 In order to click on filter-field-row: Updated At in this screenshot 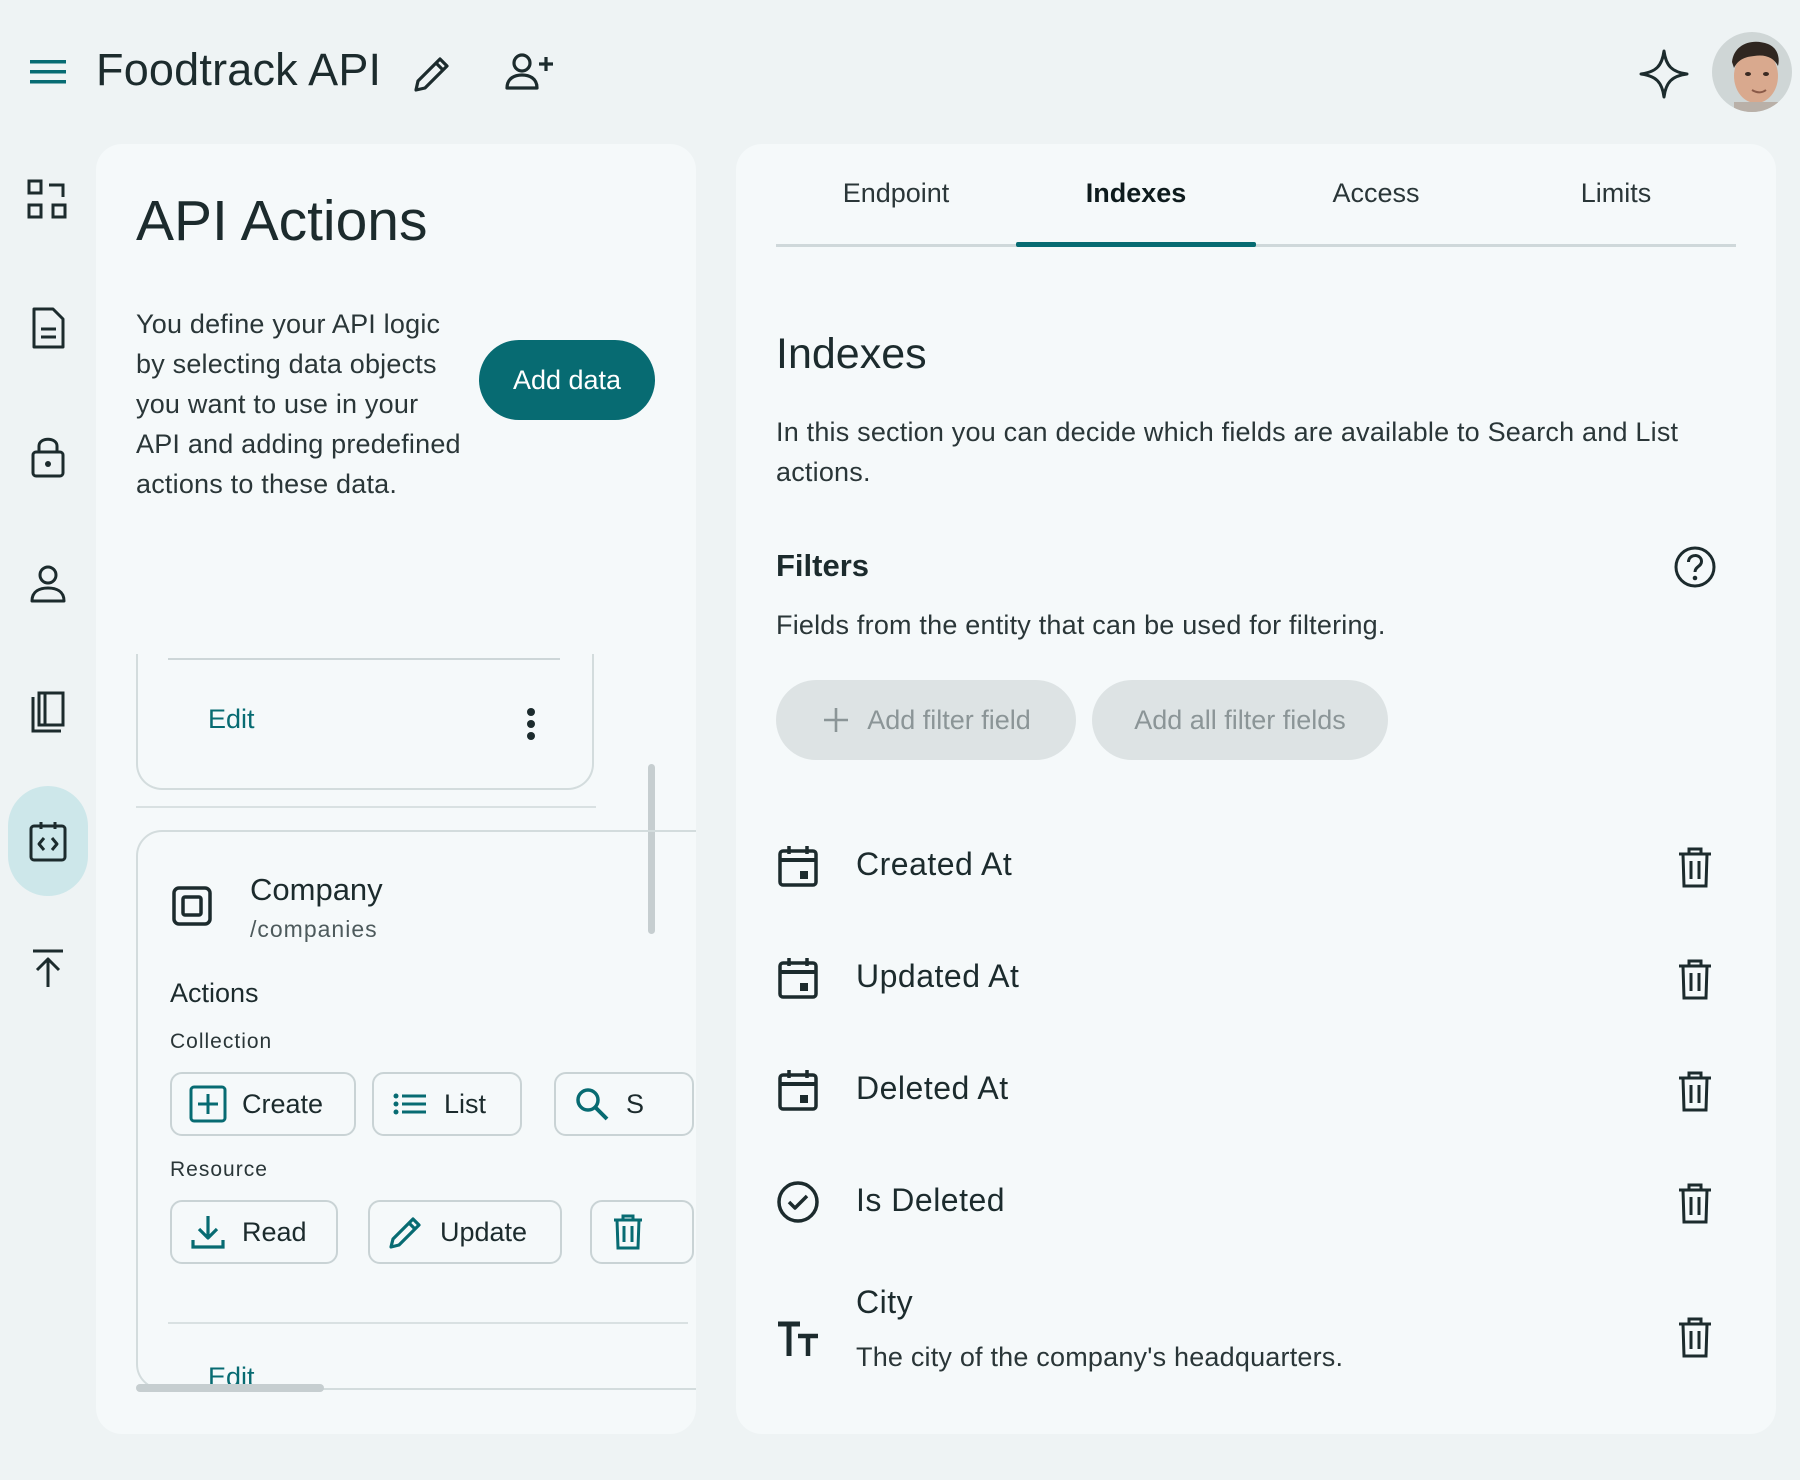, I will do `click(1256, 978)`.